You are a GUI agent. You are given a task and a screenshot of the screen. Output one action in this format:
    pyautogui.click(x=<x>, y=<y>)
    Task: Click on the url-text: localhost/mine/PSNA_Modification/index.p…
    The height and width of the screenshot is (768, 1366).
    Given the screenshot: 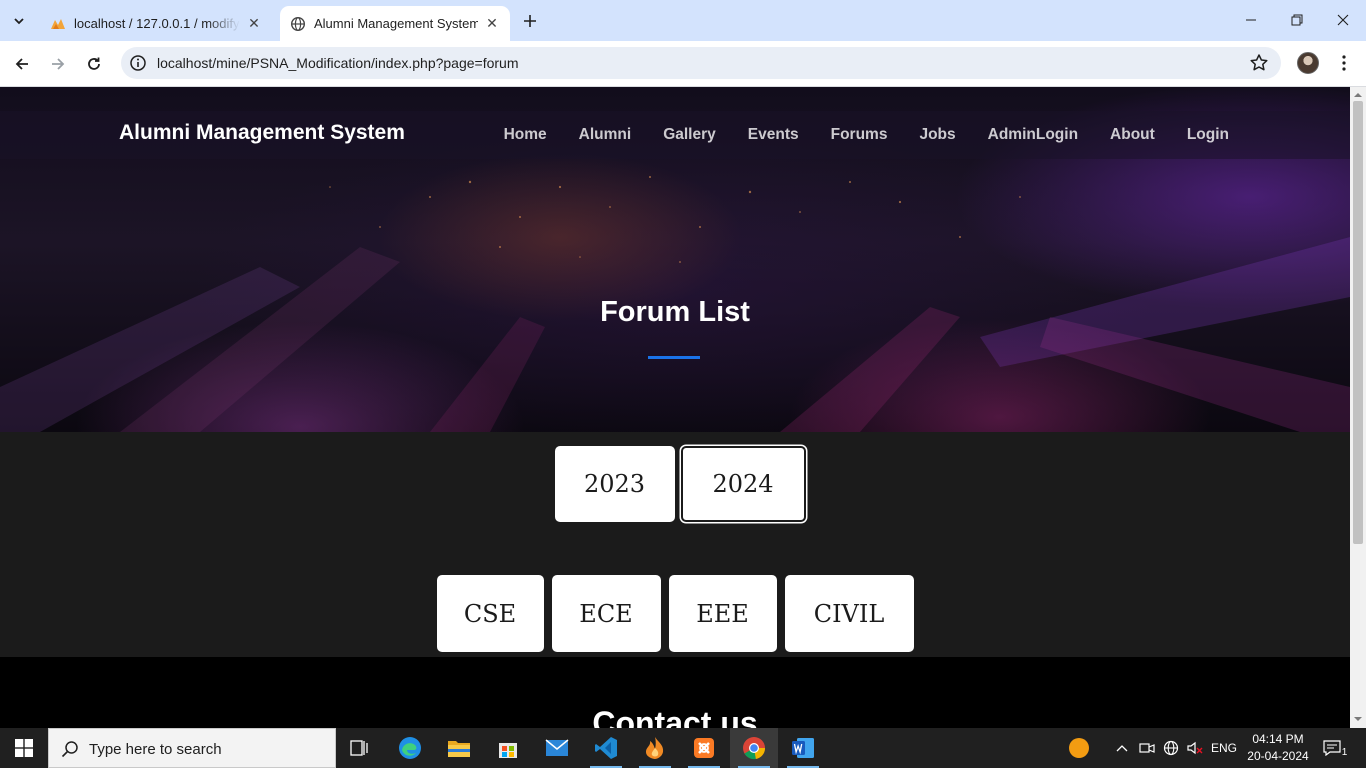 What is the action you would take?
    pyautogui.click(x=338, y=63)
    